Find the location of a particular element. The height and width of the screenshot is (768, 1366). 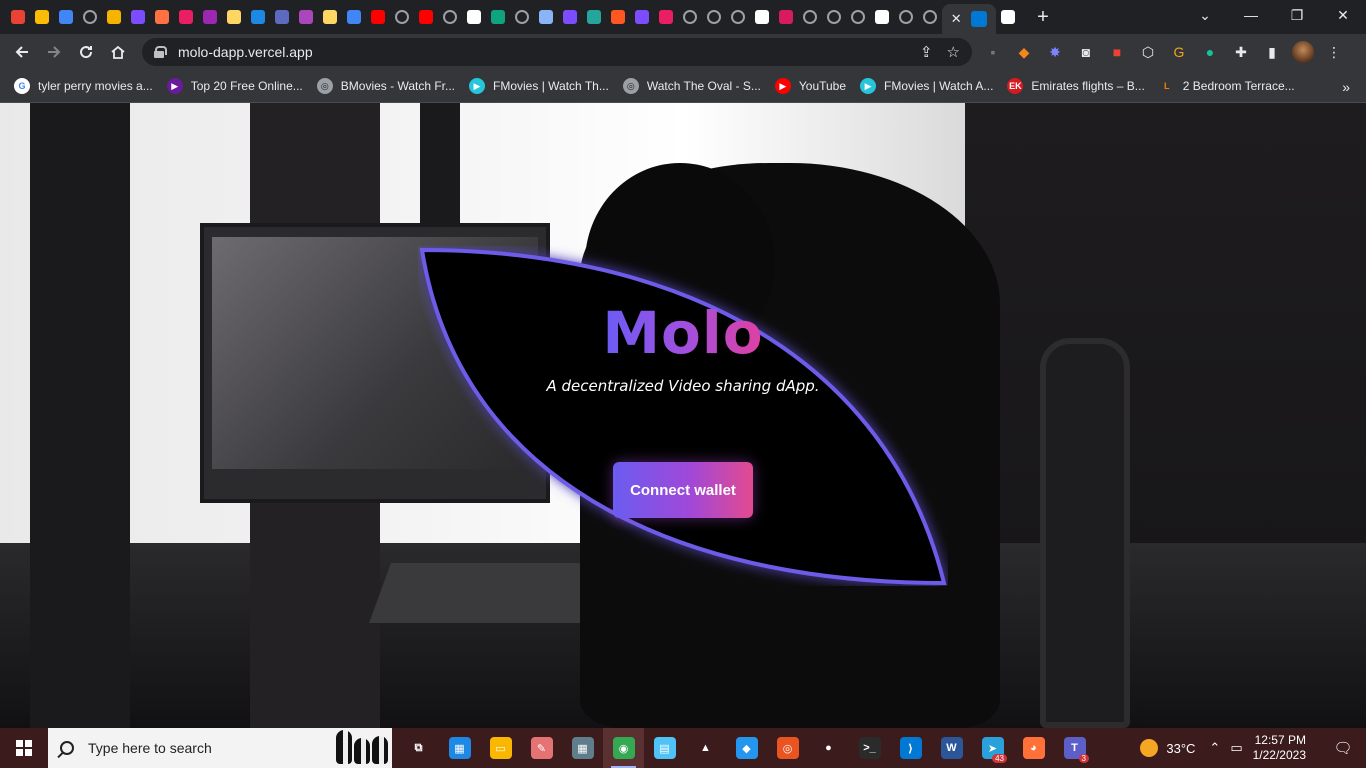

taskbar-clock: 12:57 PM 1/22/2023 is located at coordinates (1279, 748).